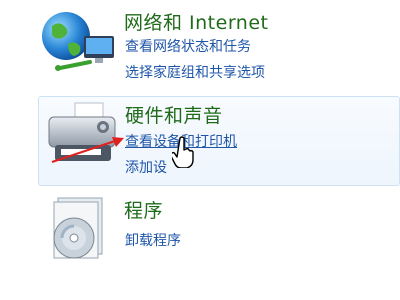 The width and height of the screenshot is (400, 300). I want to click on programs-disc-icon, so click(80, 233).